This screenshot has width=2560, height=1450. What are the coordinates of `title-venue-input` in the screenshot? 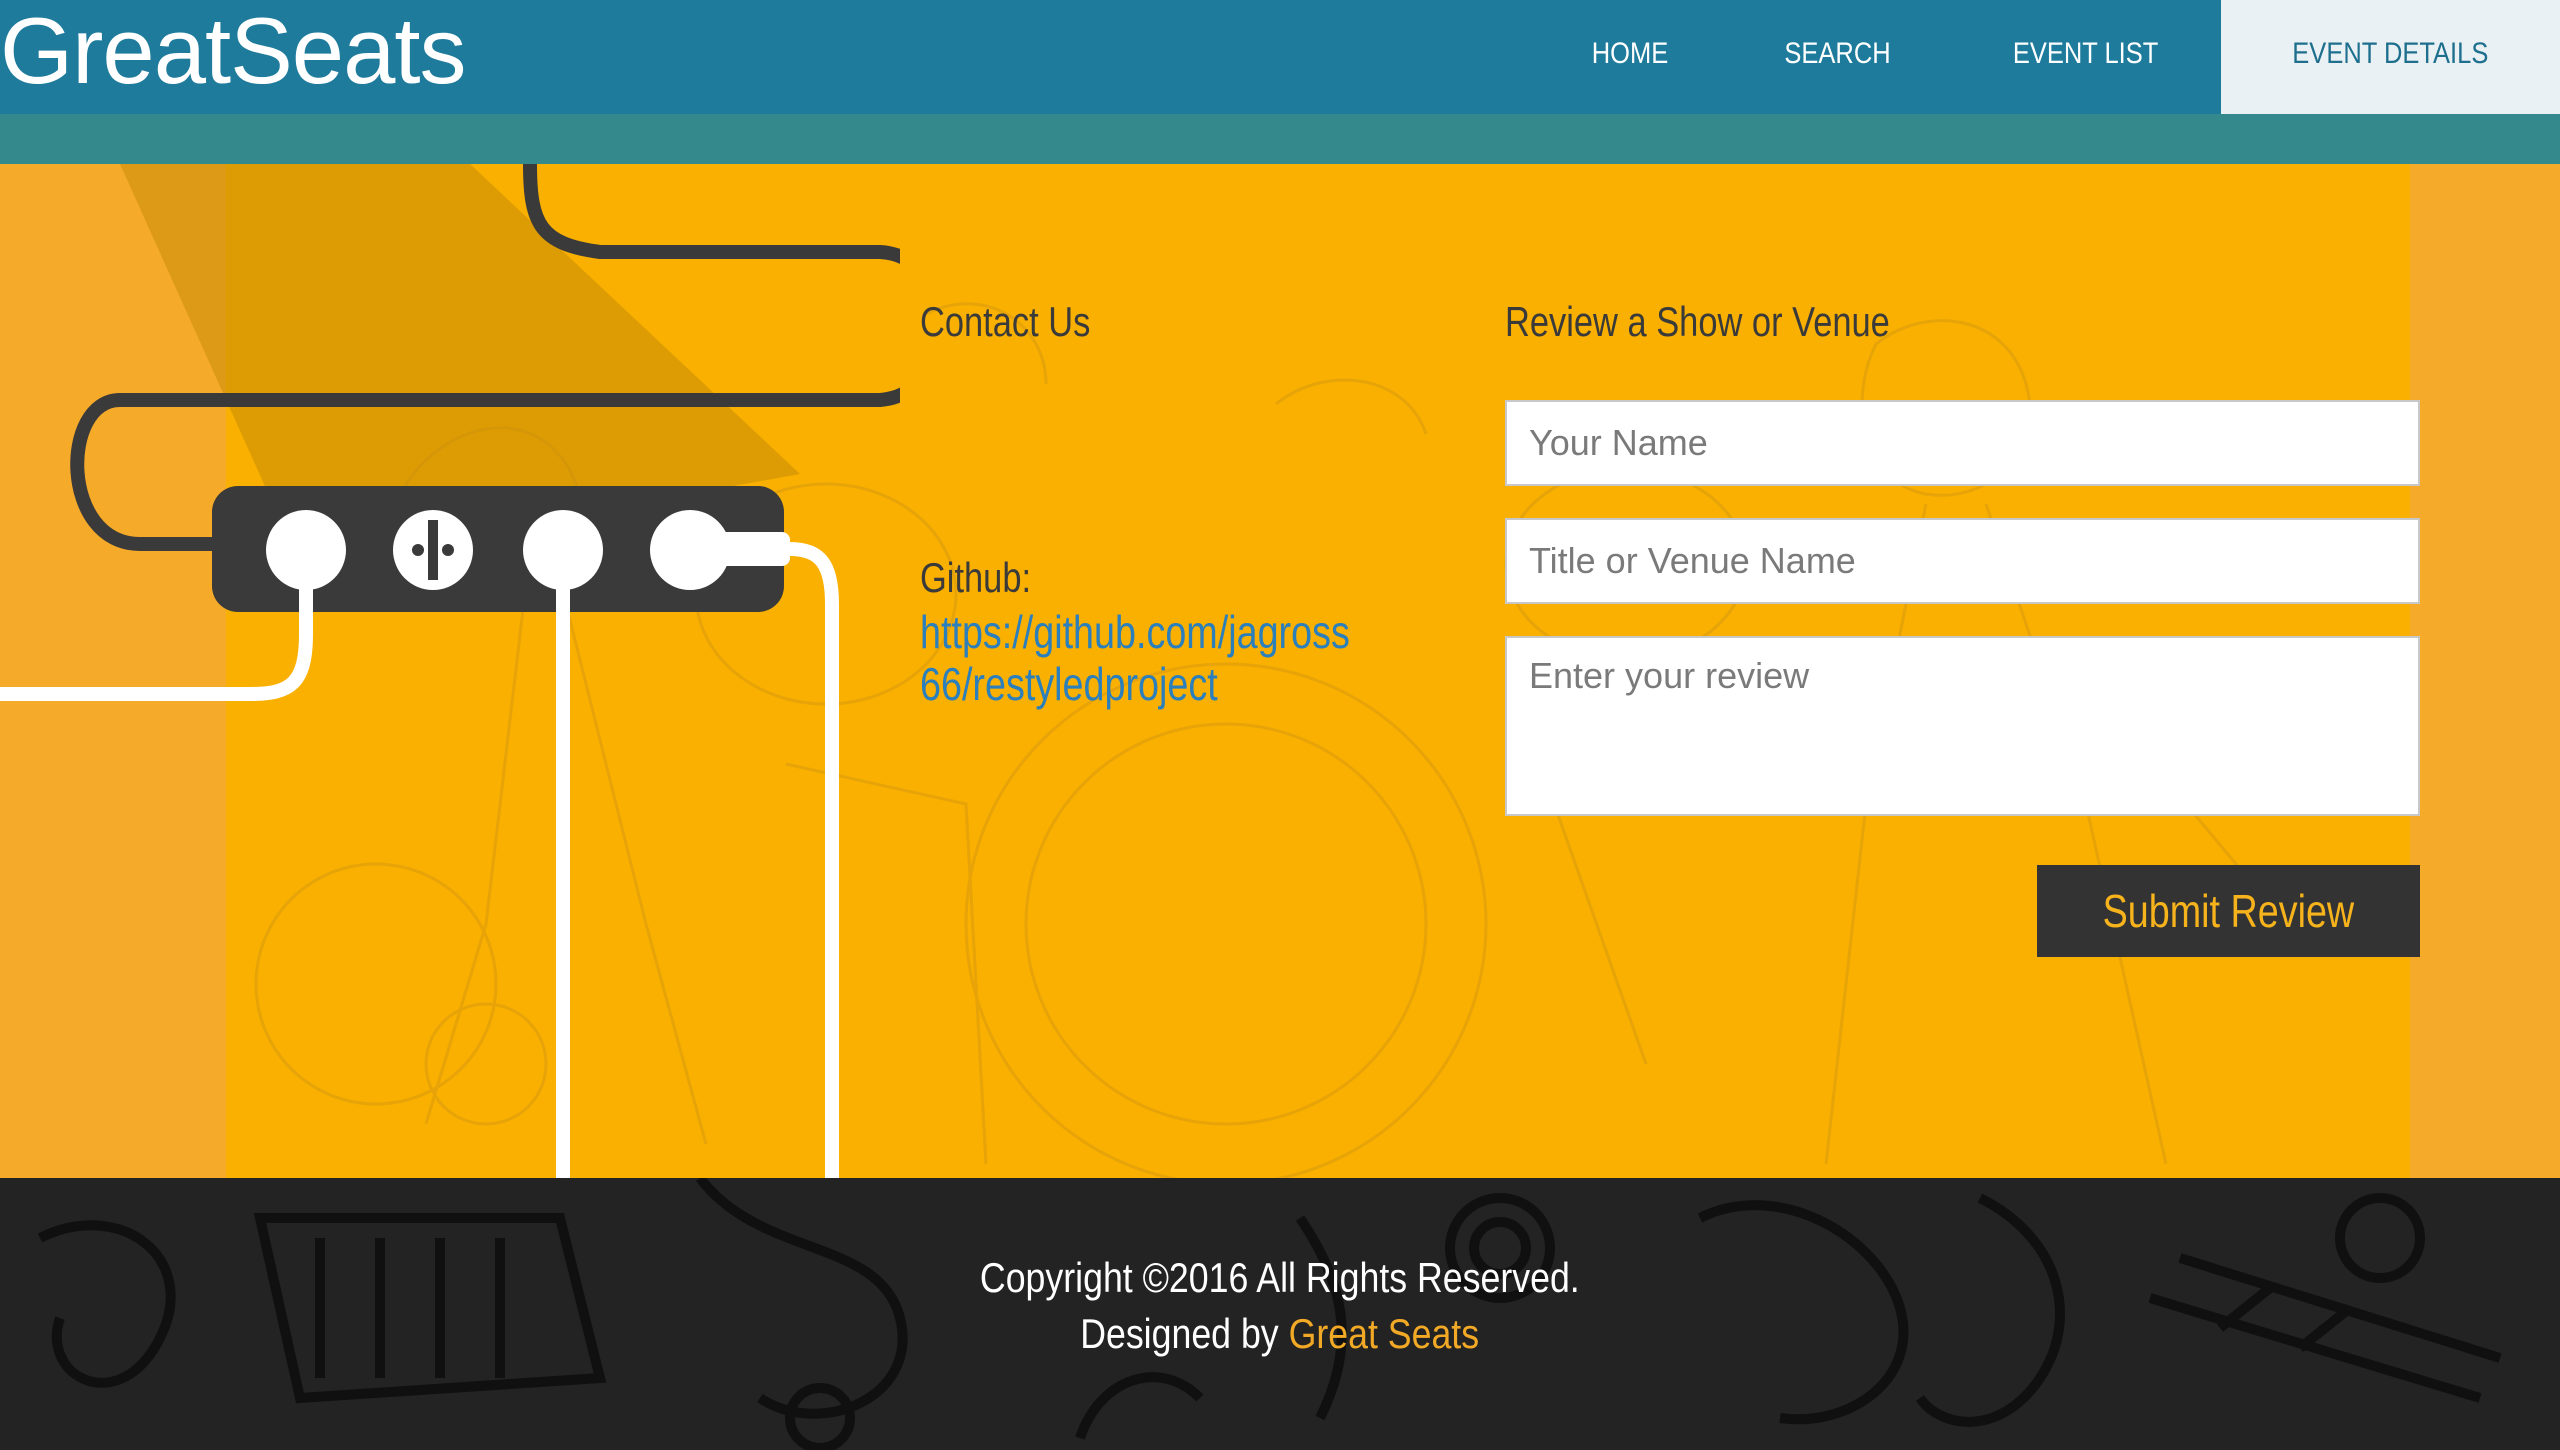 It's located at (1962, 561).